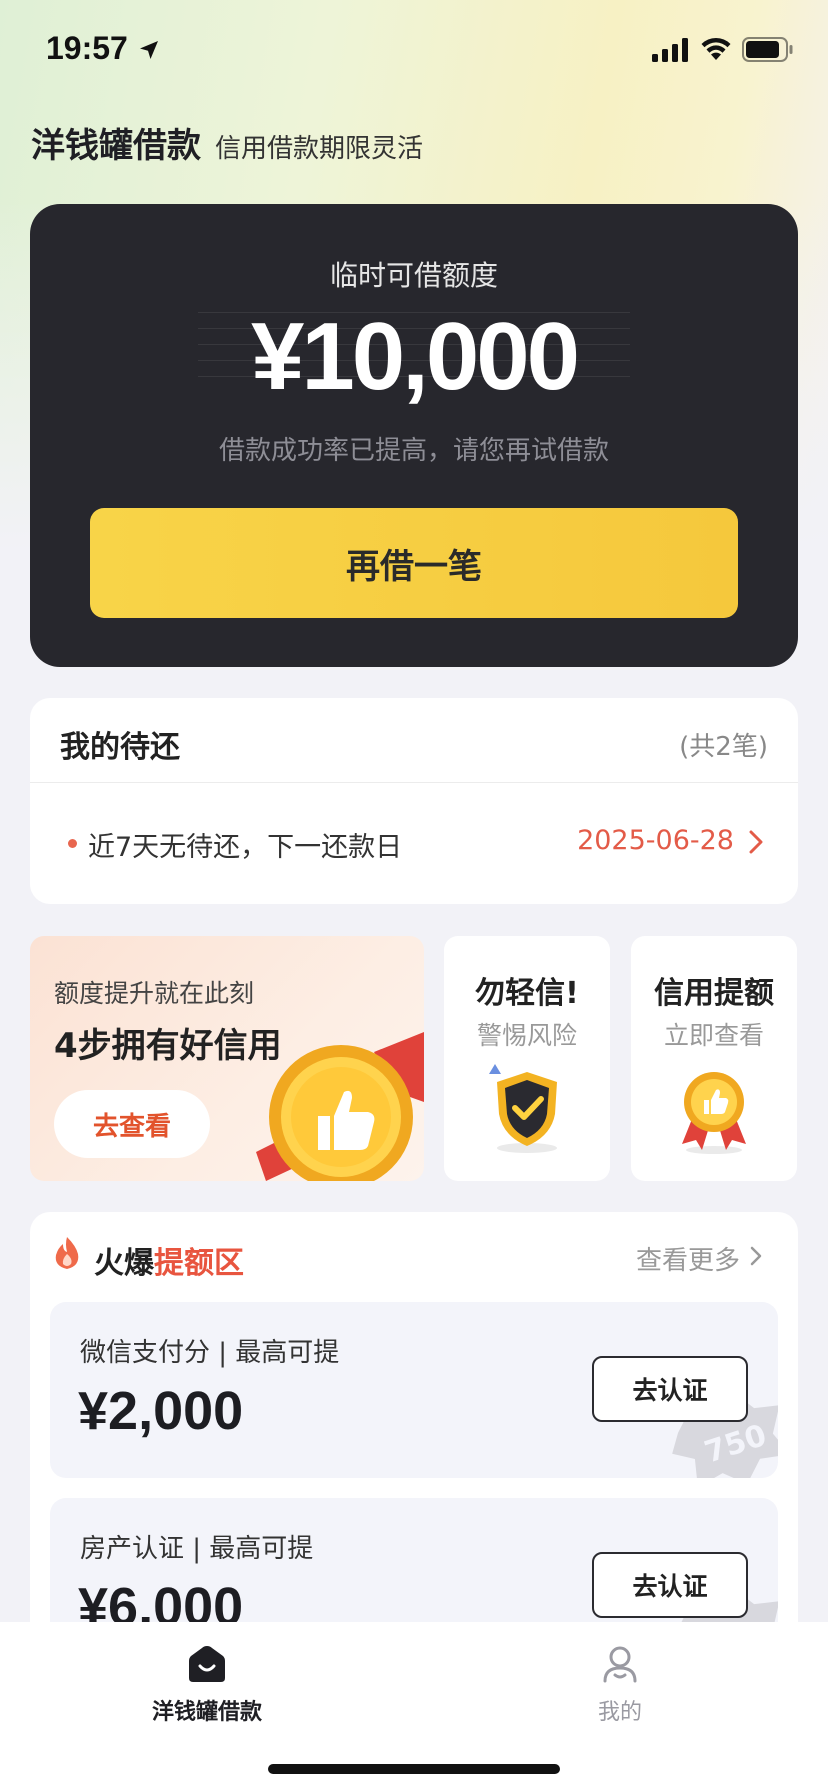 The height and width of the screenshot is (1792, 828). What do you see at coordinates (199, 1263) in the screenshot?
I see `hot-zone-title-part2: 提额区` at bounding box center [199, 1263].